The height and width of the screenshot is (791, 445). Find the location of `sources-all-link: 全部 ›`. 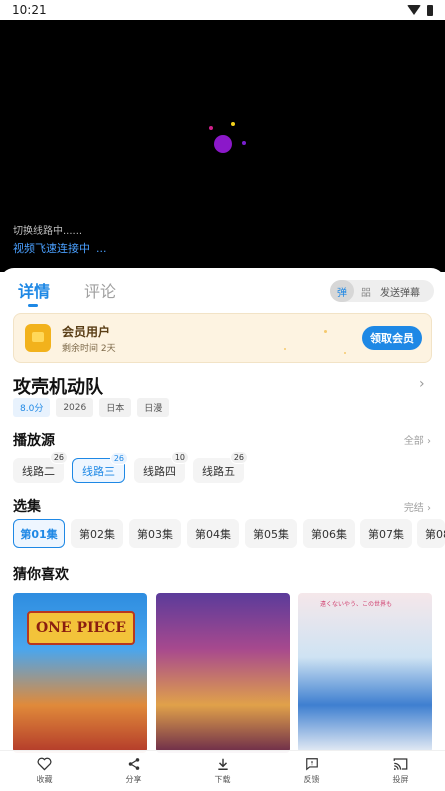

sources-all-link: 全部 › is located at coordinates (417, 439).